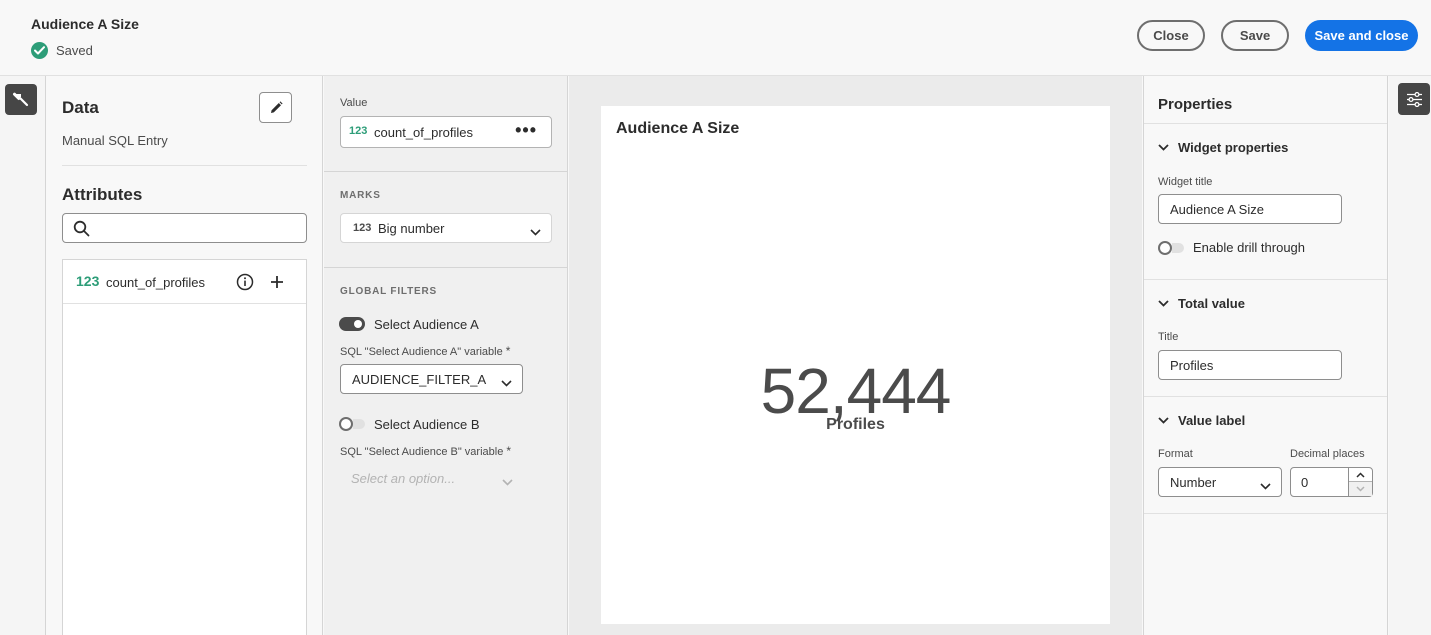 The image size is (1431, 635). I want to click on left-rail, so click(23, 355).